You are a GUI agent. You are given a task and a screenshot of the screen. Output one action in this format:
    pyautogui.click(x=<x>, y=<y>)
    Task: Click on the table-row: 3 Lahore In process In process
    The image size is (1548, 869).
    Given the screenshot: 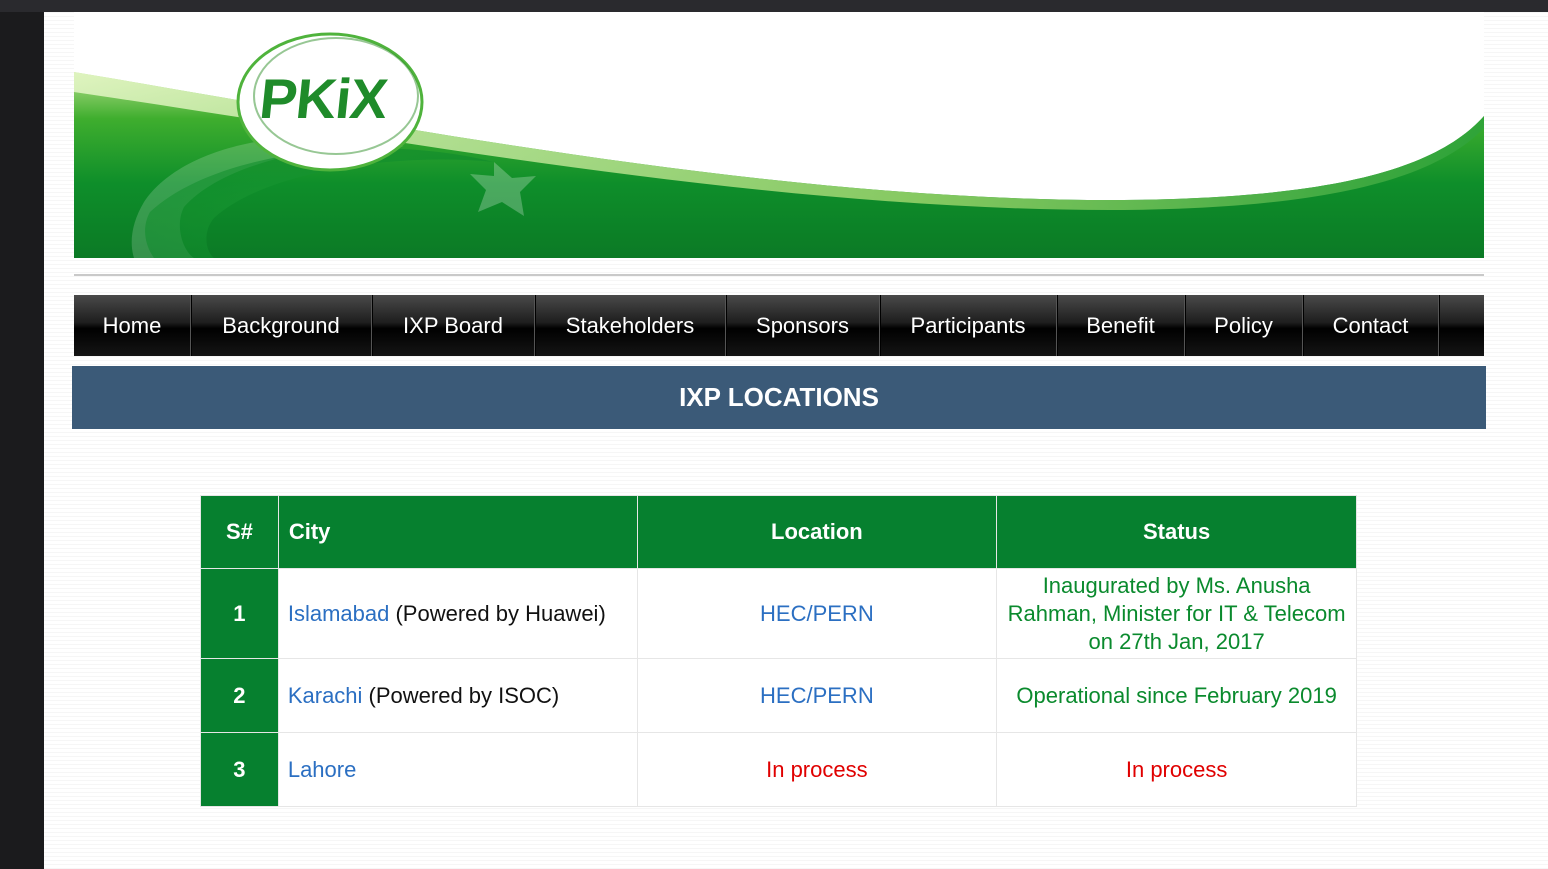 What is the action you would take?
    pyautogui.click(x=778, y=769)
    